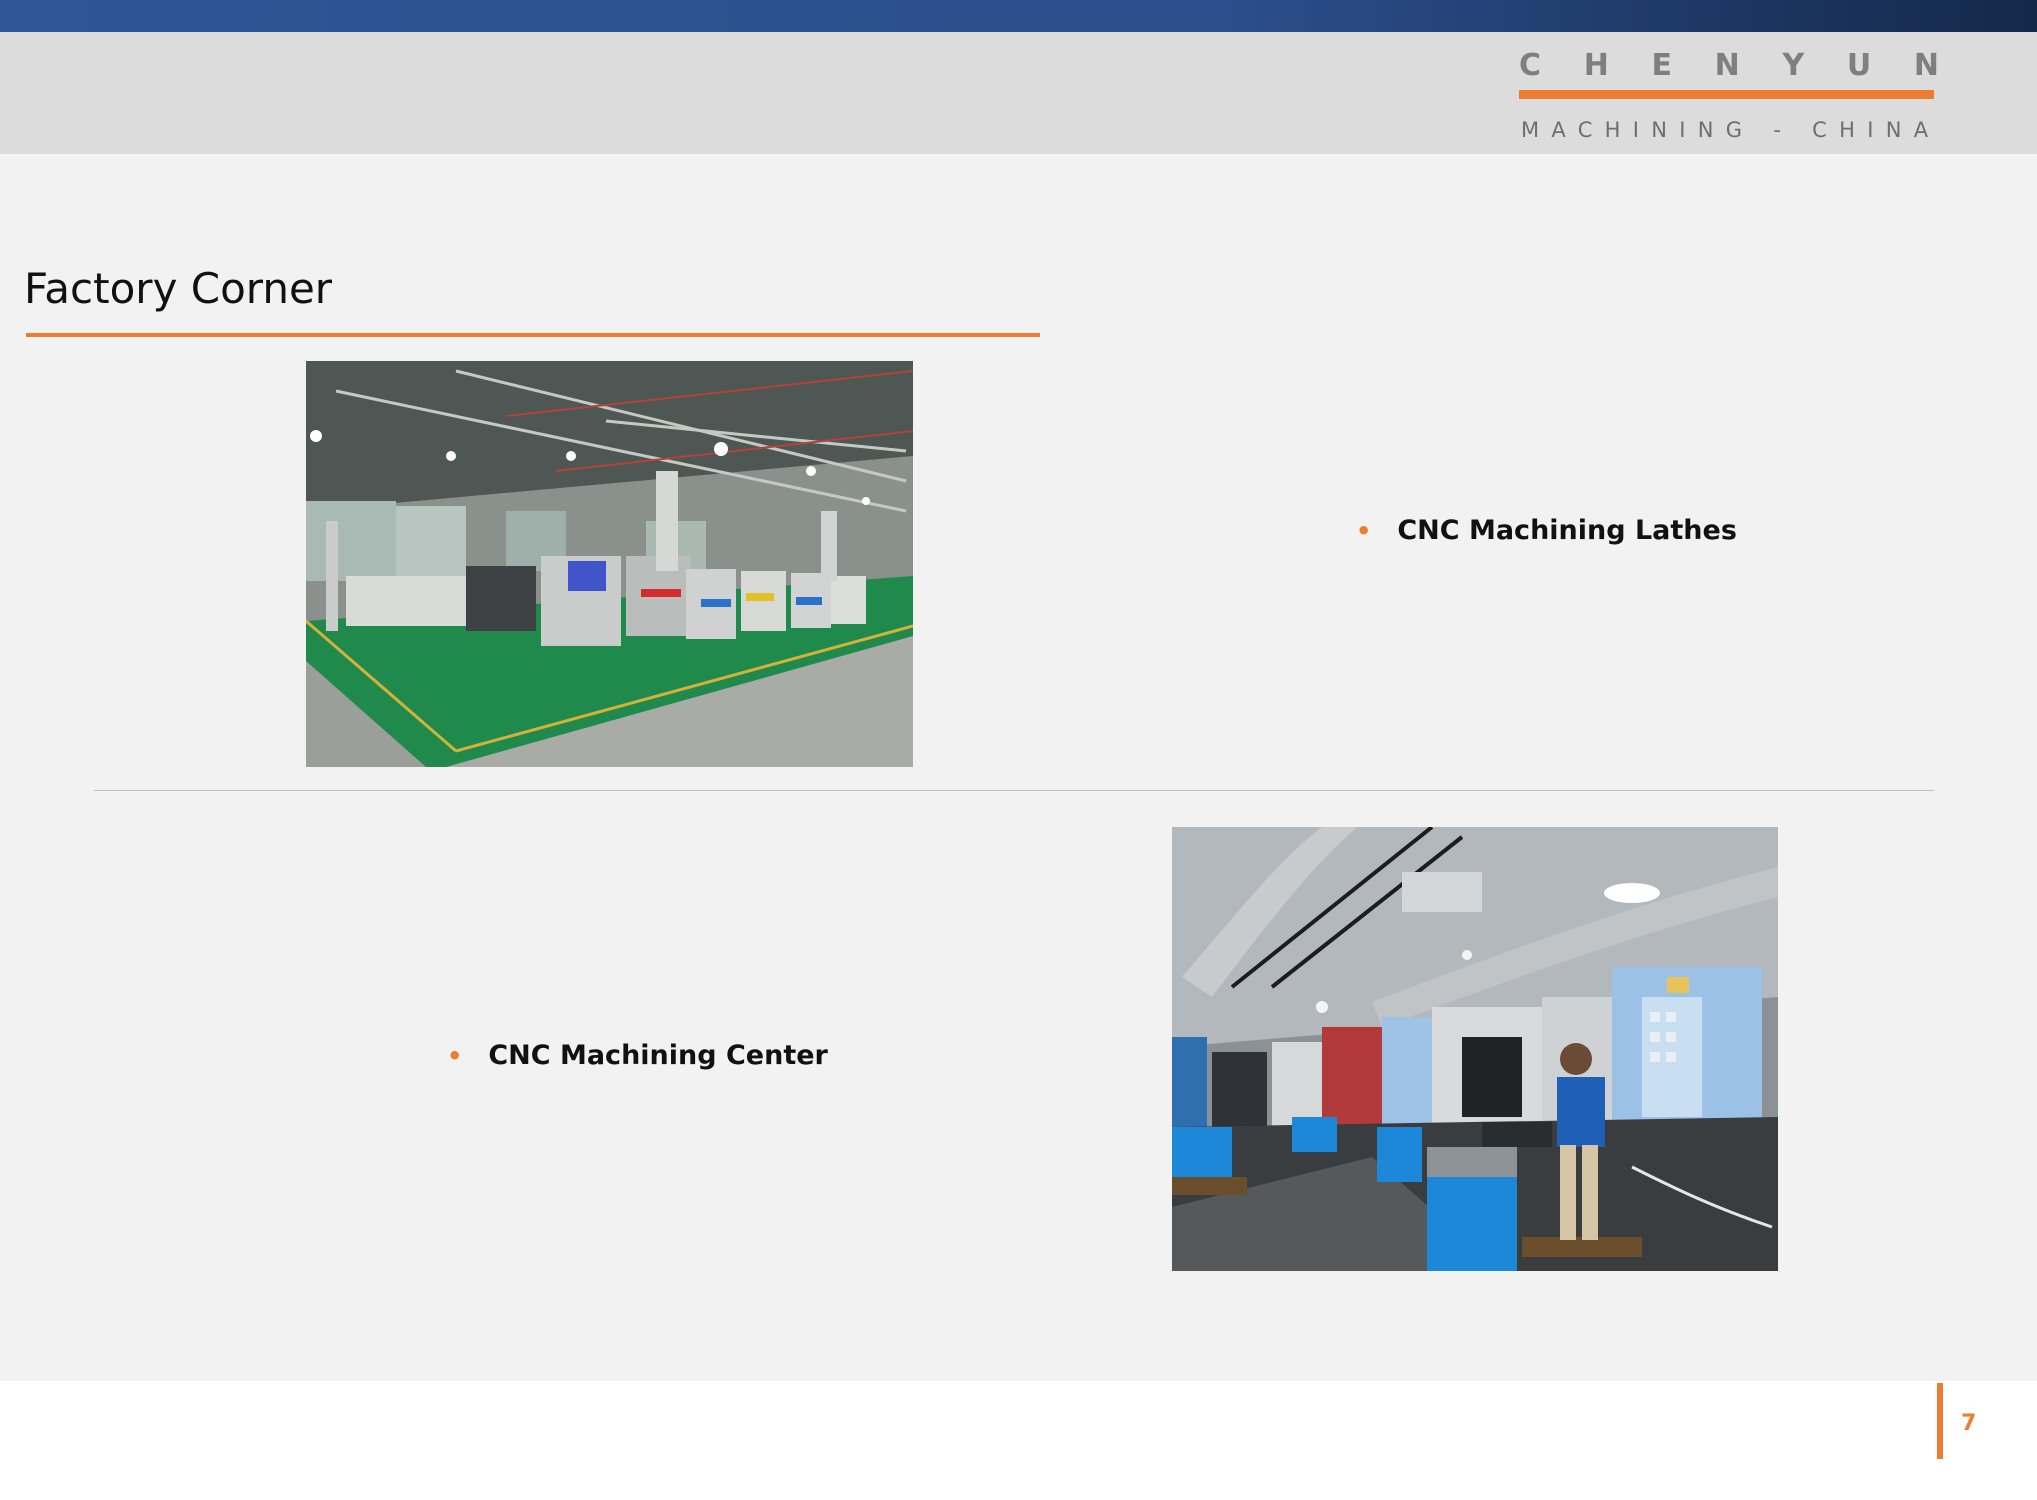 The height and width of the screenshot is (1500, 2037). Describe the element at coordinates (178, 288) in the screenshot. I see `page-title: Factory Corner` at that location.